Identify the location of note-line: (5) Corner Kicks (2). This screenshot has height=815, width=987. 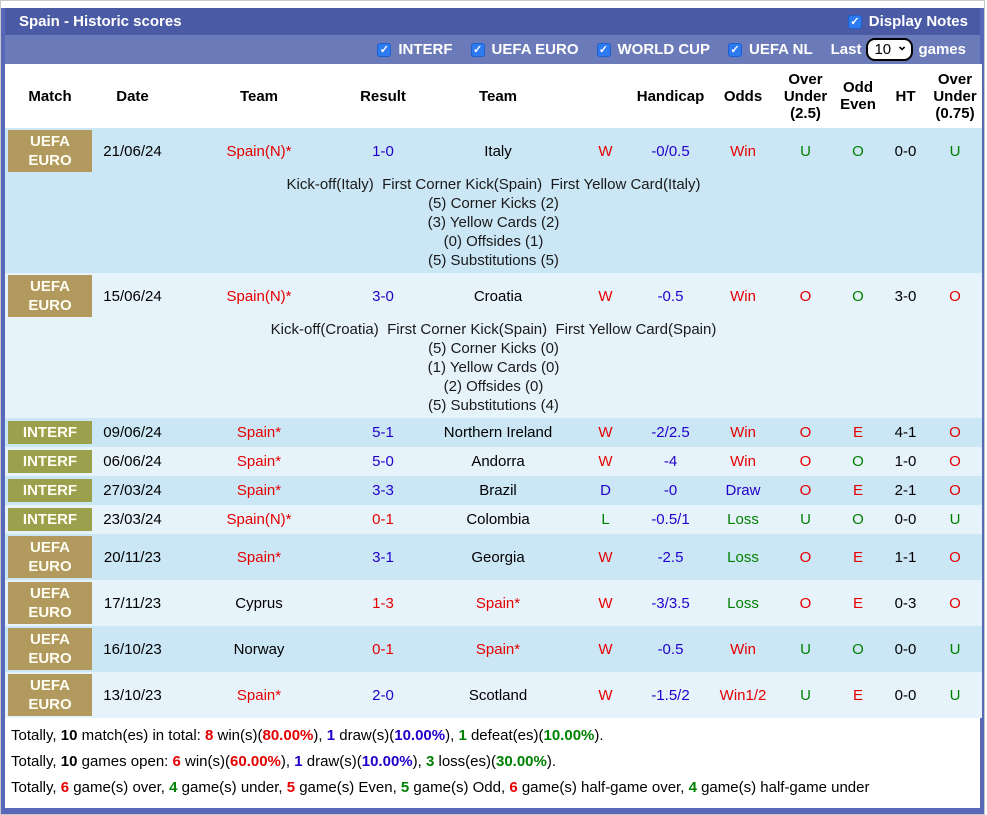
(493, 203).